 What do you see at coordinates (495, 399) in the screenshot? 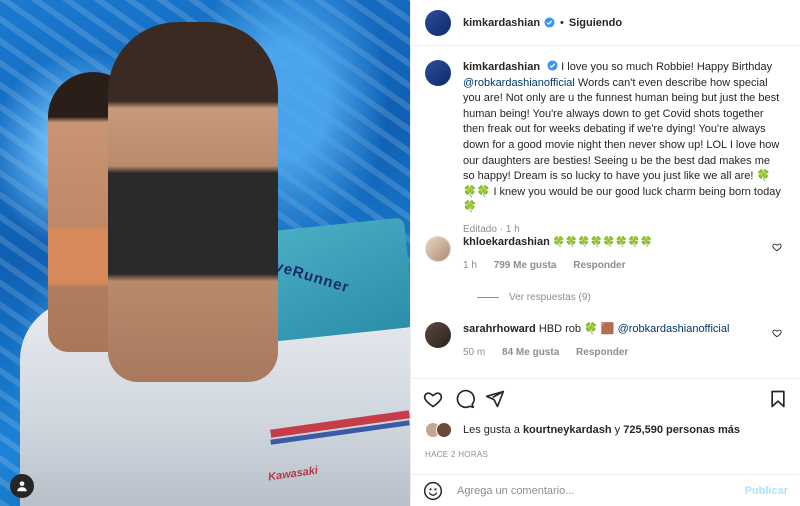
I see `share-icon` at bounding box center [495, 399].